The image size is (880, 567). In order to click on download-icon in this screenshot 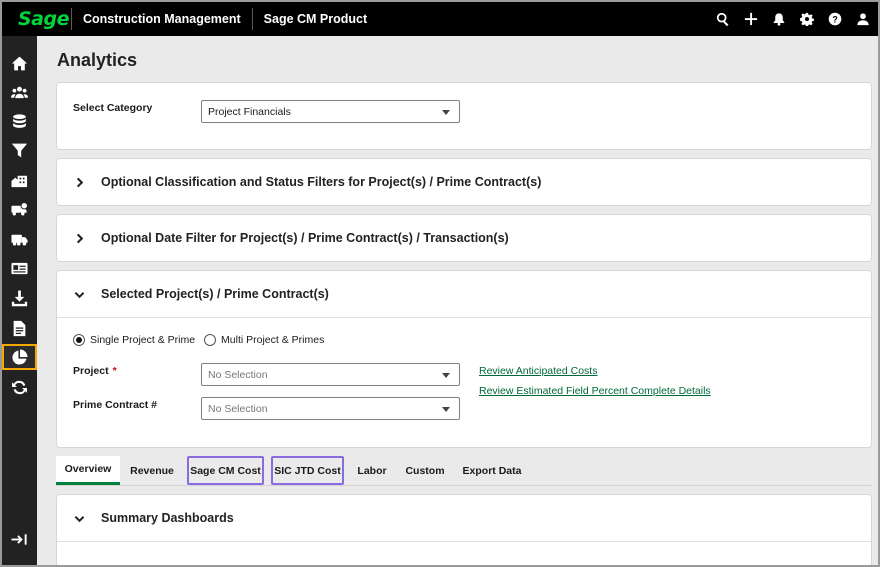, I will do `click(19, 298)`.